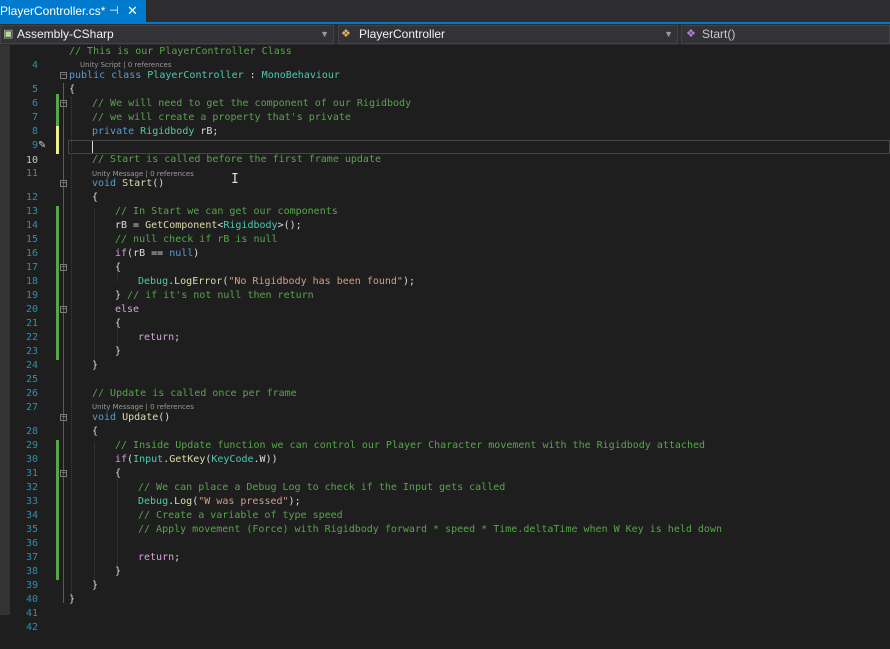 The width and height of the screenshot is (890, 649). What do you see at coordinates (158, 183) in the screenshot?
I see `punctuation: ()` at bounding box center [158, 183].